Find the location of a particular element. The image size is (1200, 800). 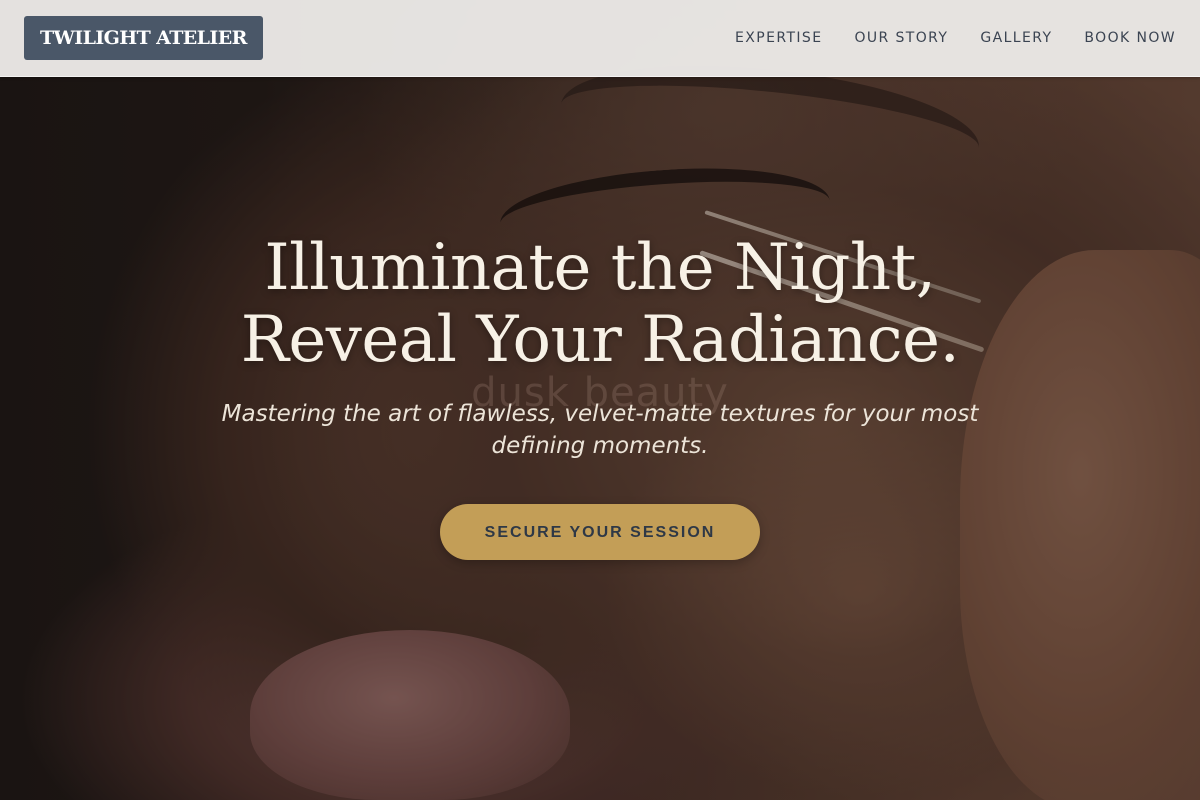

nav-link-gallery: GALLERY is located at coordinates (1016, 38).